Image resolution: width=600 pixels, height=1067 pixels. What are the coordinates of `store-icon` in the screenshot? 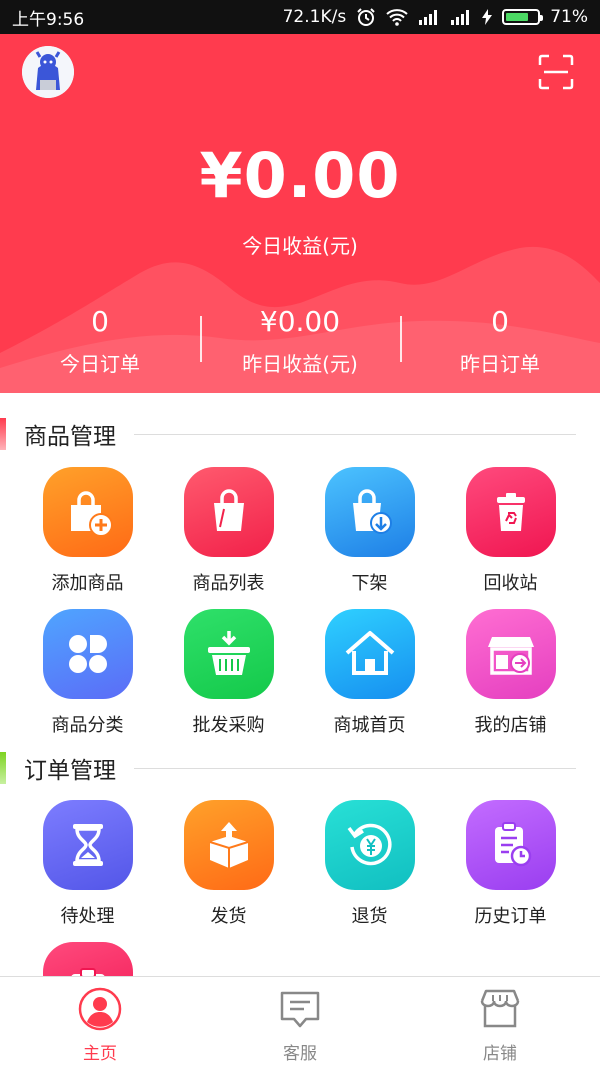 It's located at (510, 654).